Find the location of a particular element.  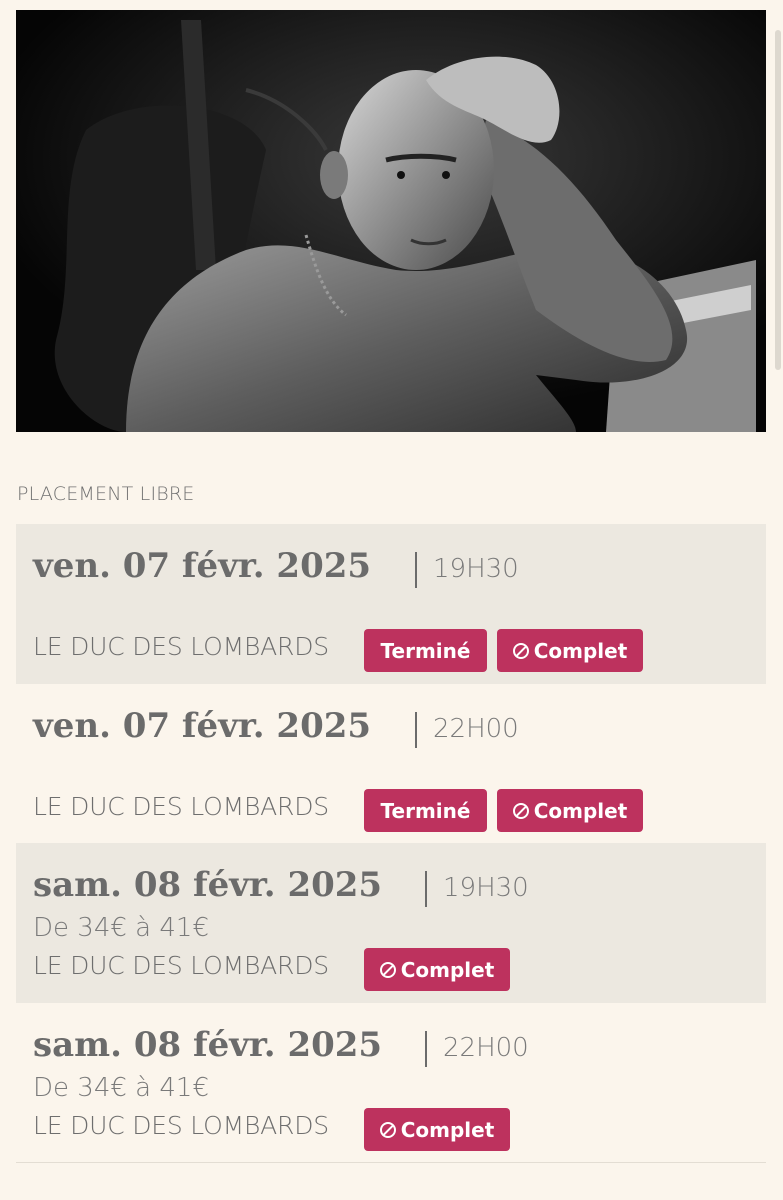

placement-label: PLACEMENT LIBRE is located at coordinates (106, 494).